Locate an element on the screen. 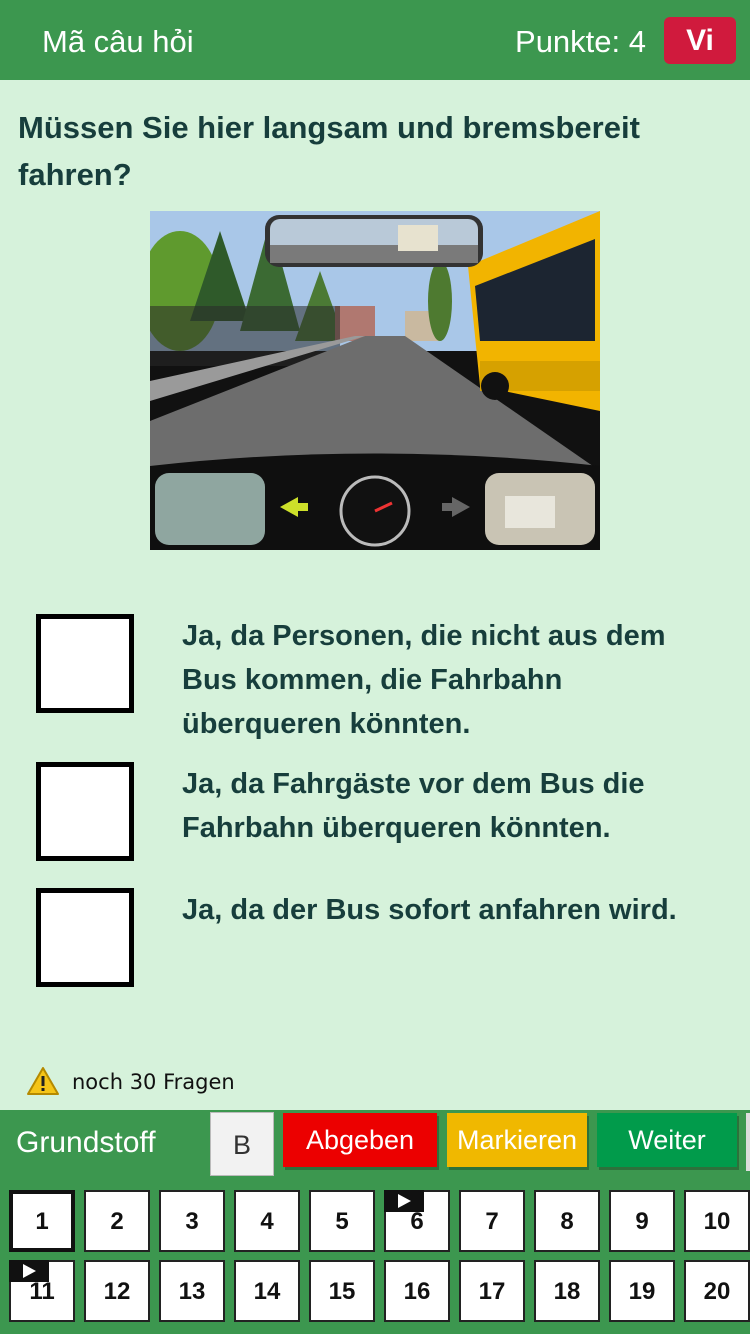 This screenshot has height=1334, width=750. question-number-label: 14 is located at coordinates (267, 1291).